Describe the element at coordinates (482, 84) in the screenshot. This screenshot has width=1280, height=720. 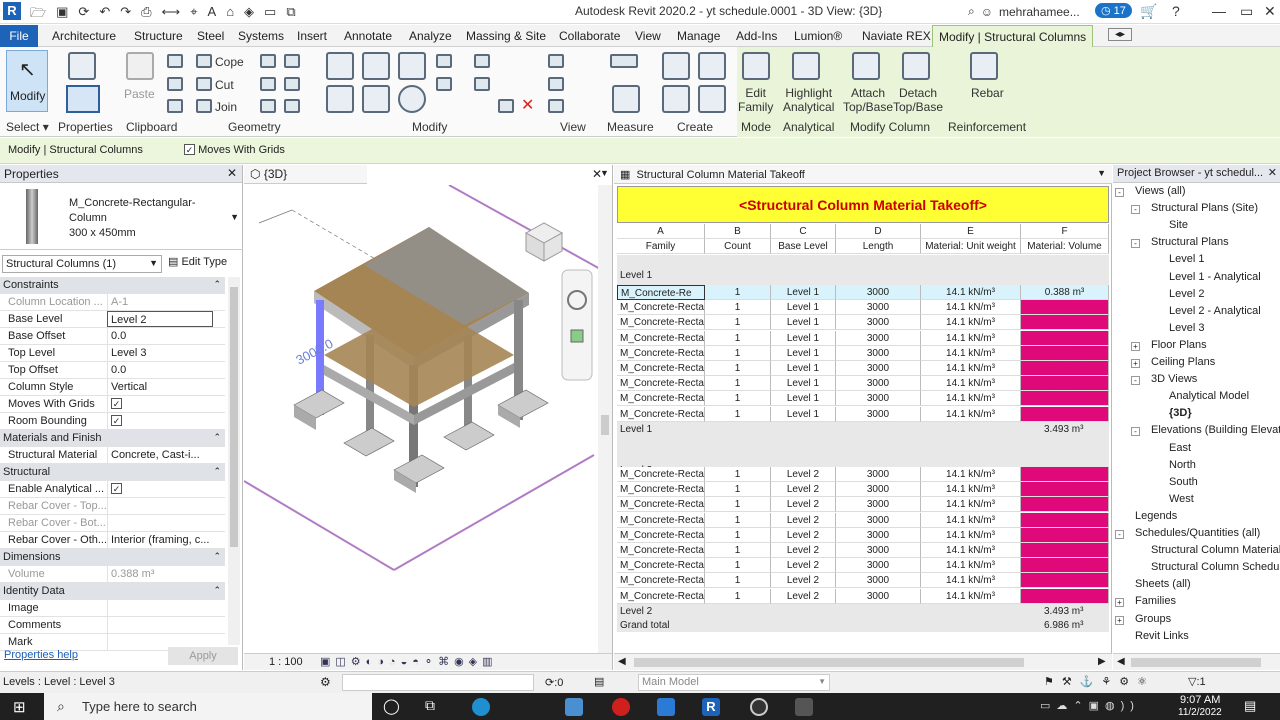
I see `scale-icon` at that location.